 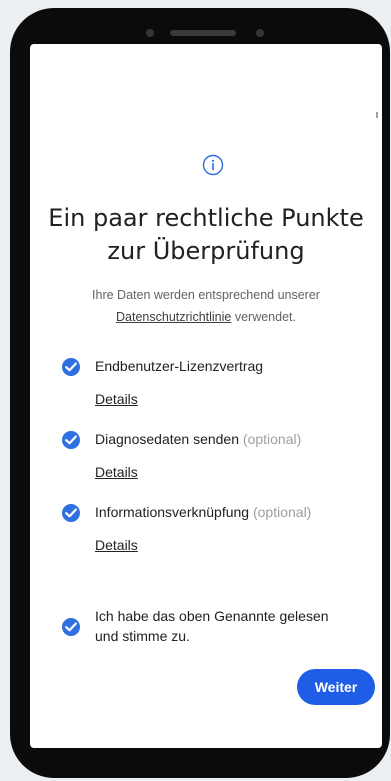 I want to click on edge-indicator, so click(x=377, y=115).